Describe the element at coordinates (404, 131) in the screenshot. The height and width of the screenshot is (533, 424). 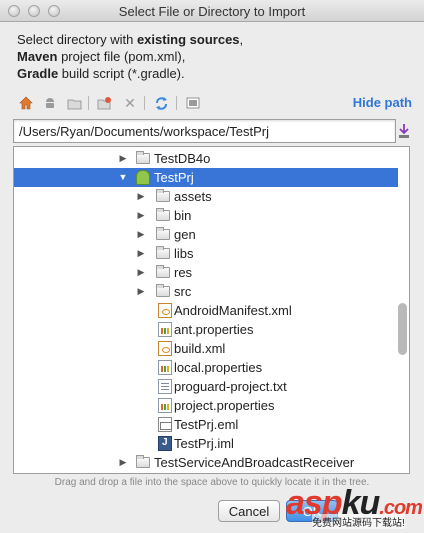
I see `download-path-icon` at that location.